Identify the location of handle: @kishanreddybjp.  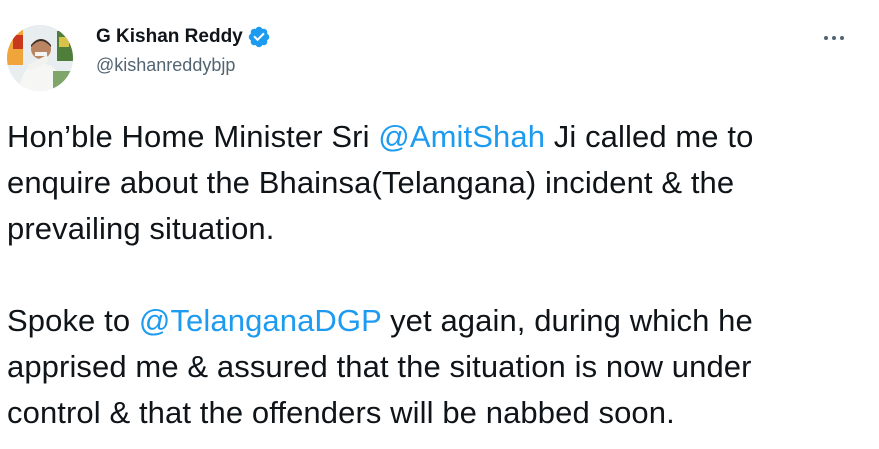
(183, 65).